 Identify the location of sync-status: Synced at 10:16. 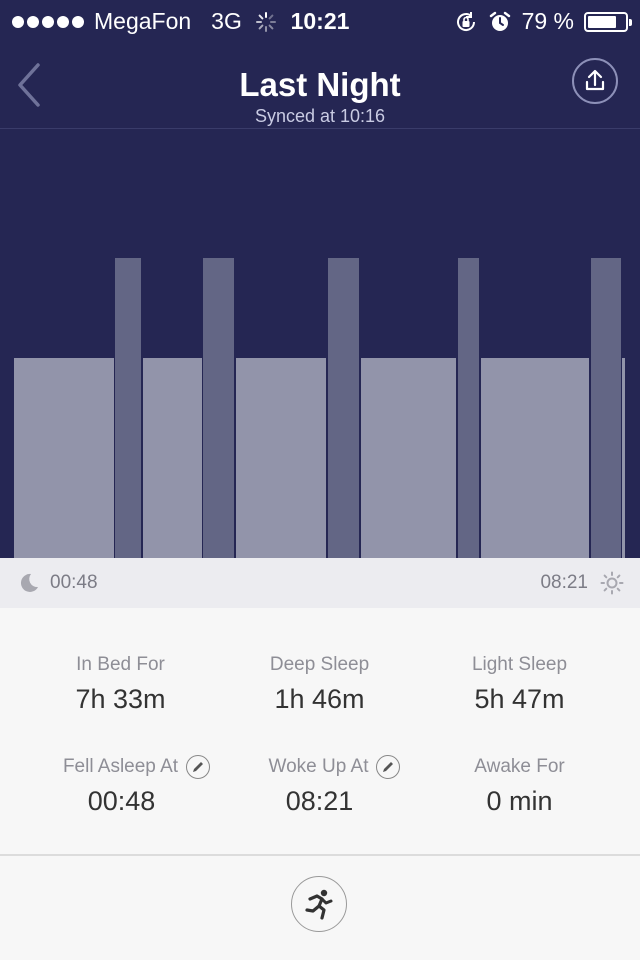
(320, 116).